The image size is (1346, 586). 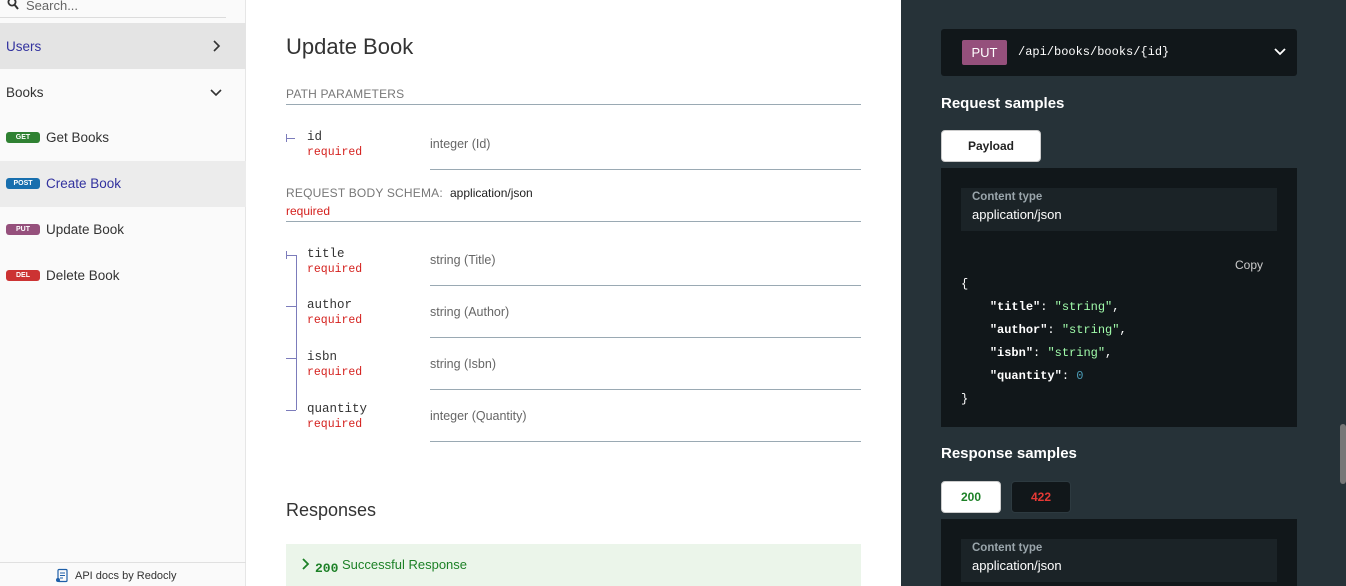 What do you see at coordinates (1094, 52) in the screenshot?
I see `endpoint-path: /api/books/books/{id}` at bounding box center [1094, 52].